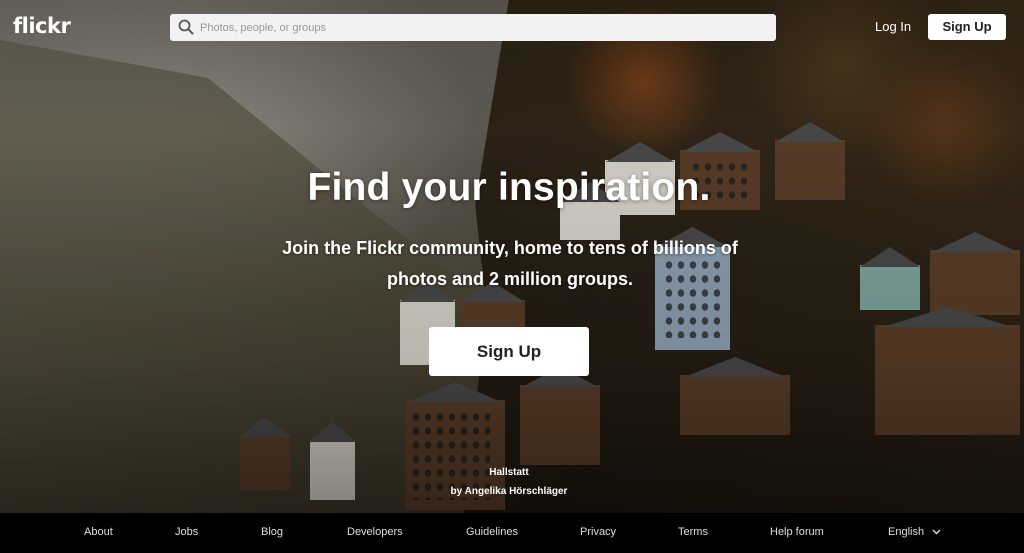 Image resolution: width=1024 pixels, height=553 pixels. I want to click on search-input, so click(480, 27).